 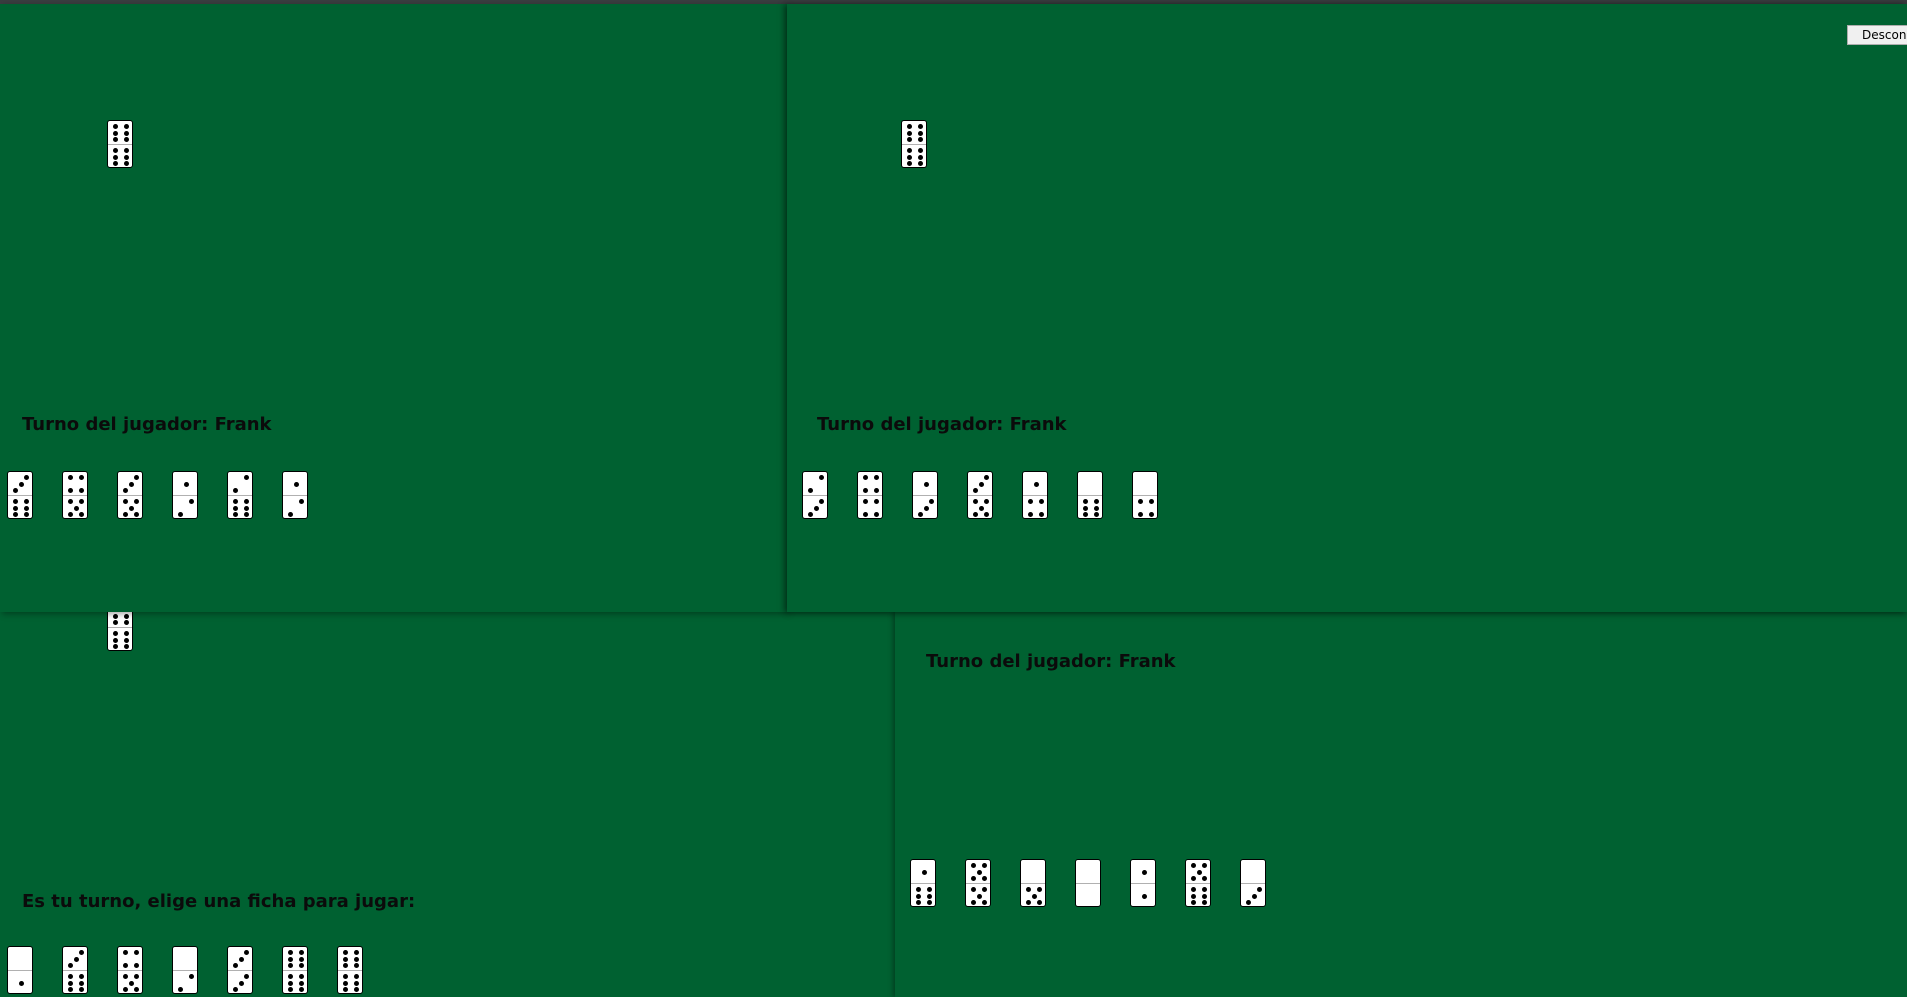 I want to click on turn-status-text: Es tu turno, elige una ficha para jugar:, so click(x=219, y=901).